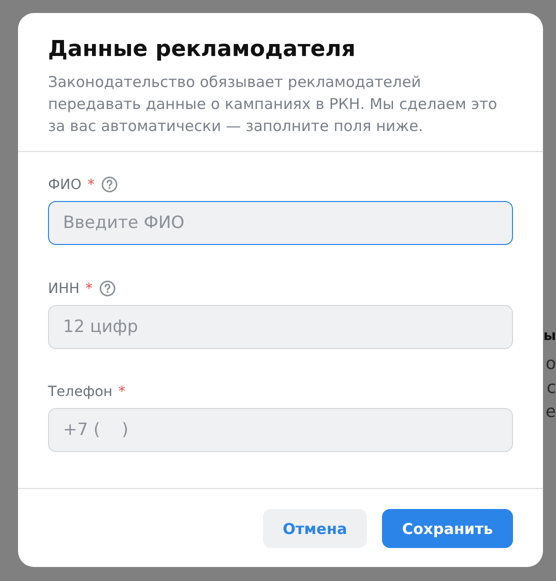 The image size is (556, 581). What do you see at coordinates (273, 104) in the screenshot?
I see `dialog-description: Законодательство обязывает рекламодателей передавать данные о кампаниях в РКН. Мы сделаем это за вас автоматически — заполните поля ниже.` at bounding box center [273, 104].